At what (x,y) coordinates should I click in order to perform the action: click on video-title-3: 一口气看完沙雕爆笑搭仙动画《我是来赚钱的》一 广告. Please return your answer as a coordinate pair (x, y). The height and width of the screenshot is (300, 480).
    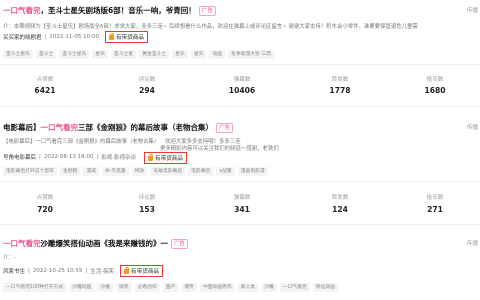
    Looking at the image, I should click on (96, 243).